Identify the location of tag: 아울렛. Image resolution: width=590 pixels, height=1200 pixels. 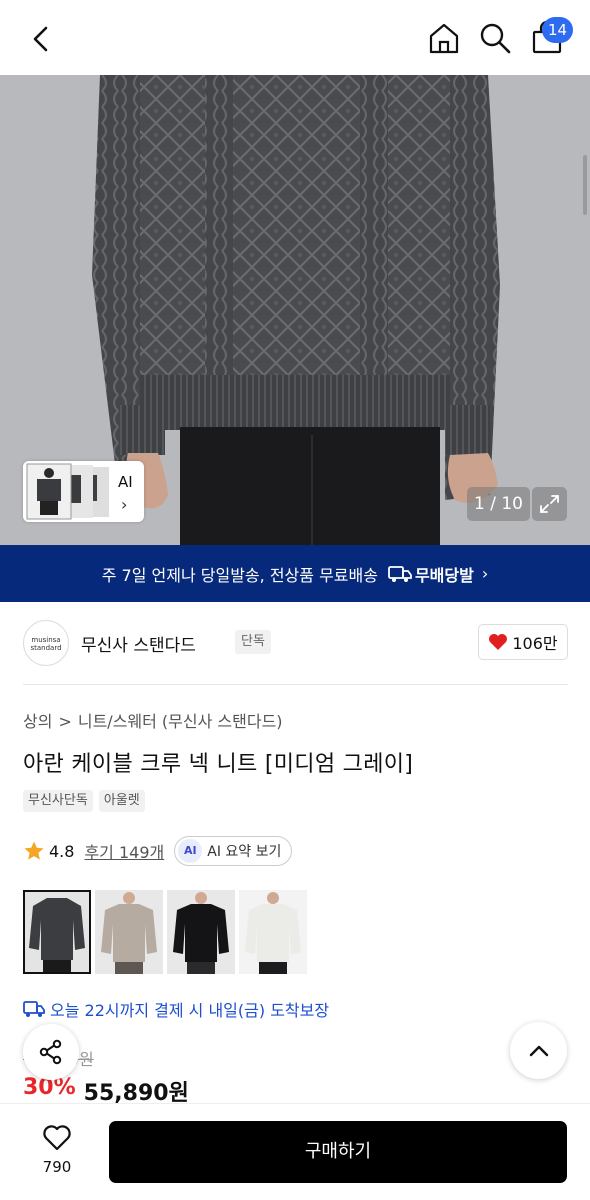
(121, 801).